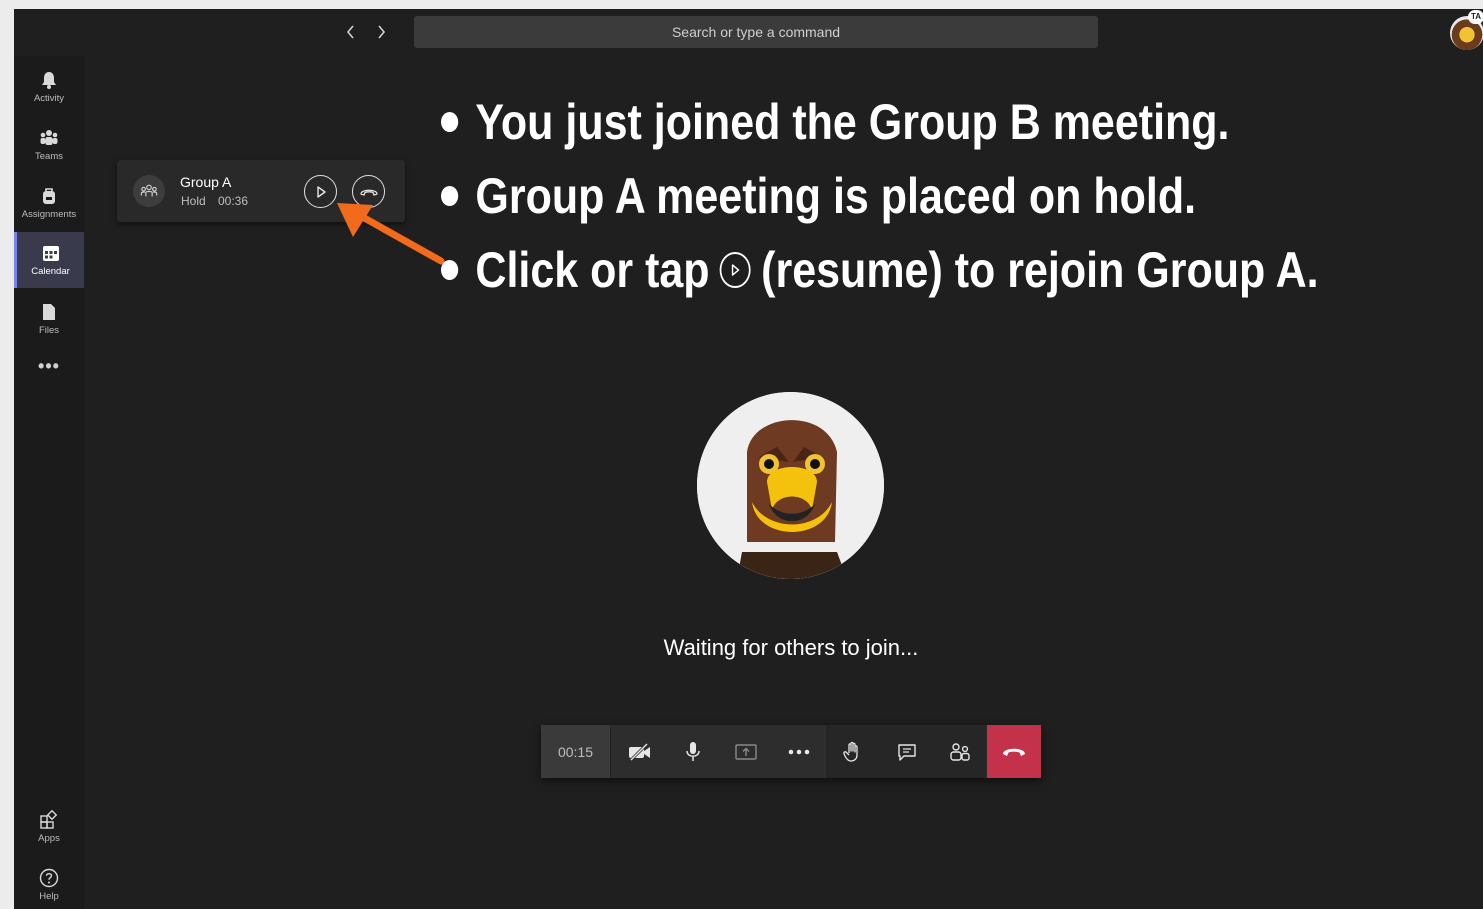  What do you see at coordinates (756, 32) in the screenshot?
I see `search-input: Search or type a command` at bounding box center [756, 32].